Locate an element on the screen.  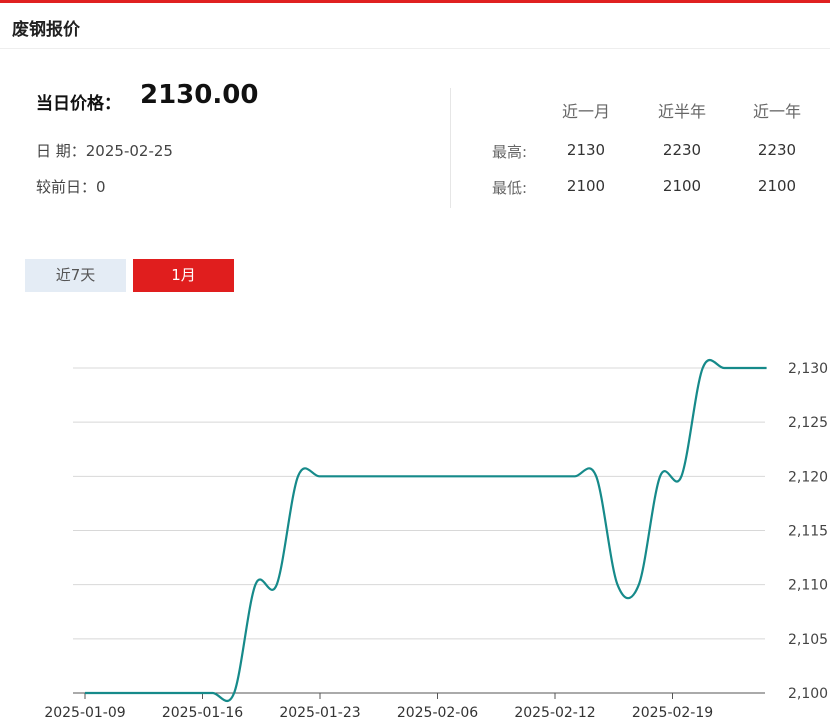
stat-high-label: 最高: is located at coordinates (510, 152).